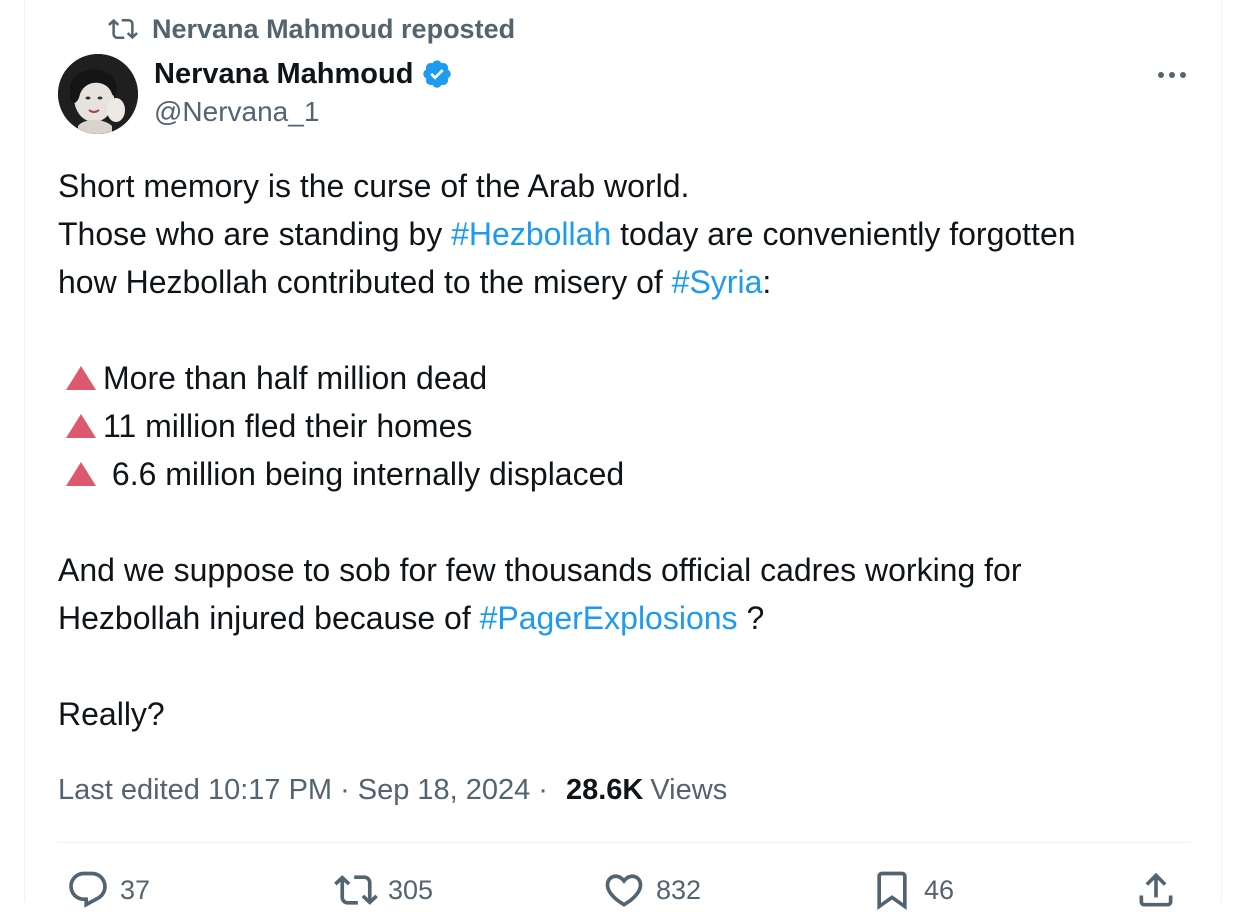 The width and height of the screenshot is (1236, 912). Describe the element at coordinates (195, 790) in the screenshot. I see `edited-timestamp: Last edited 10:17 PM` at that location.